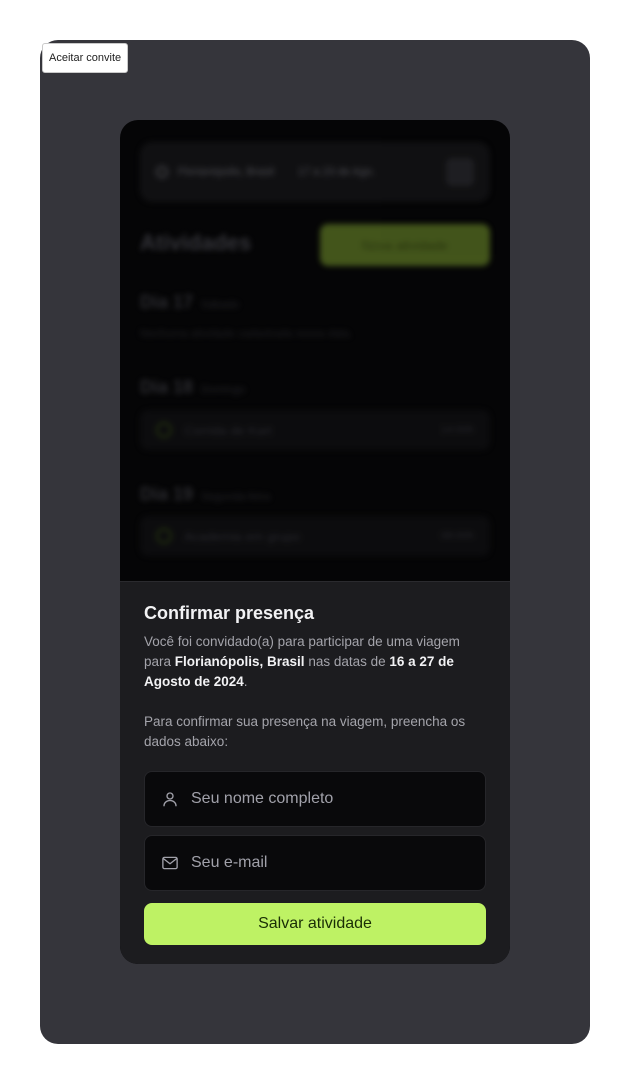 This screenshot has height=1084, width=630. What do you see at coordinates (196, 242) in the screenshot?
I see `activities-title: Atividades` at bounding box center [196, 242].